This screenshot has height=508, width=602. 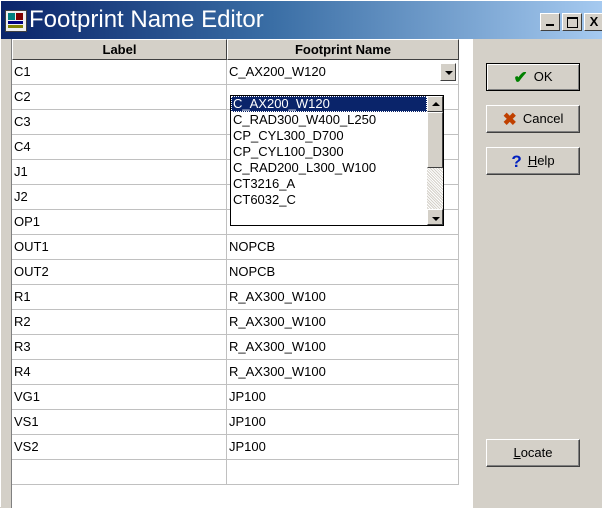 What do you see at coordinates (119, 122) in the screenshot?
I see `cell-label: C3` at bounding box center [119, 122].